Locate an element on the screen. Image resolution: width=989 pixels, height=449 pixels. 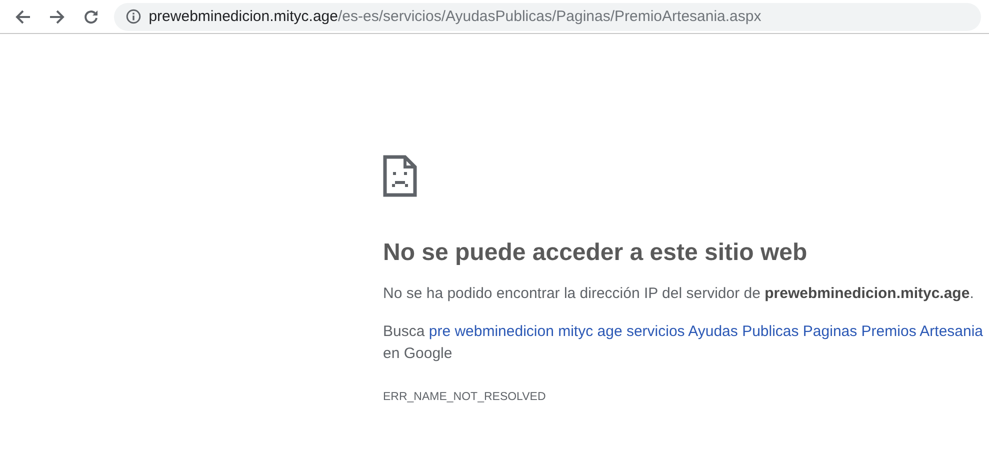
search-suggestion: Busca pre webminedicion mityc age servicios Ayudas Publicas Paginas Premios Artesania en Google is located at coordinates (683, 343).